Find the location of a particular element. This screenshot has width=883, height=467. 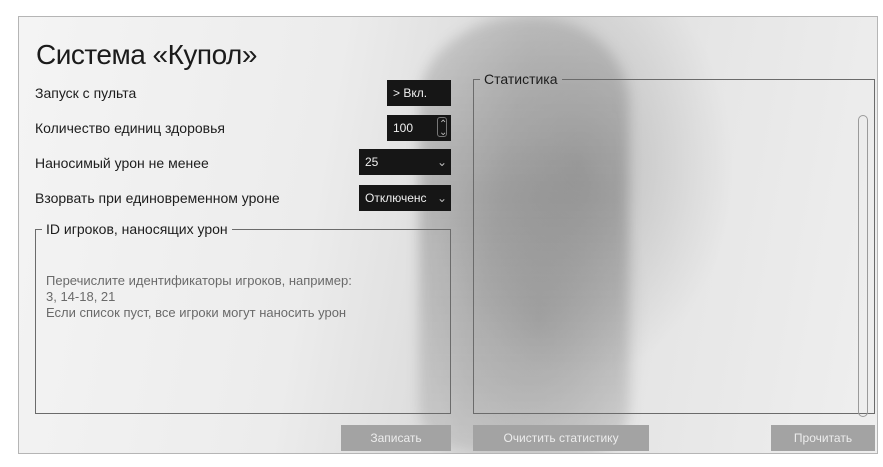

explode-select: Отключенс ⌄ is located at coordinates (405, 198).